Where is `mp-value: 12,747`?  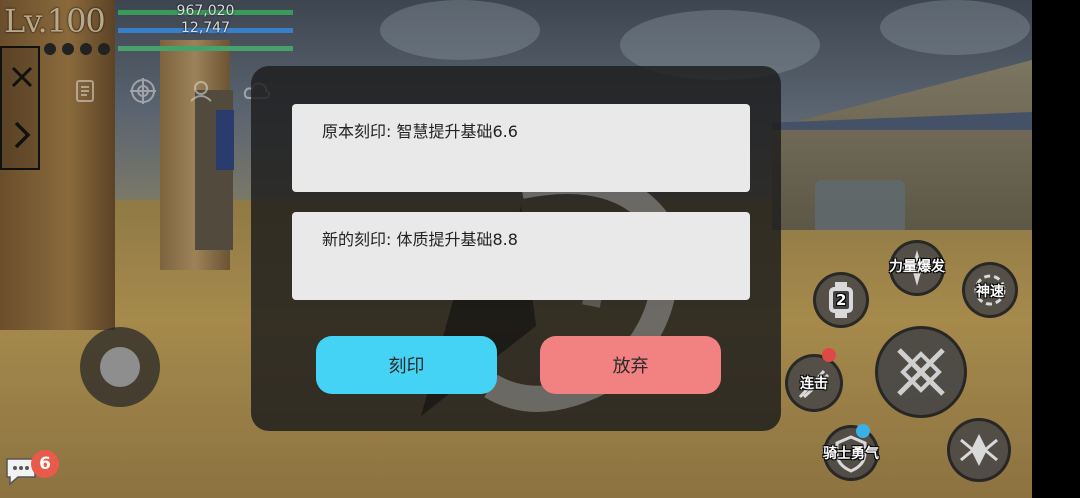
mp-value: 12,747 is located at coordinates (205, 28).